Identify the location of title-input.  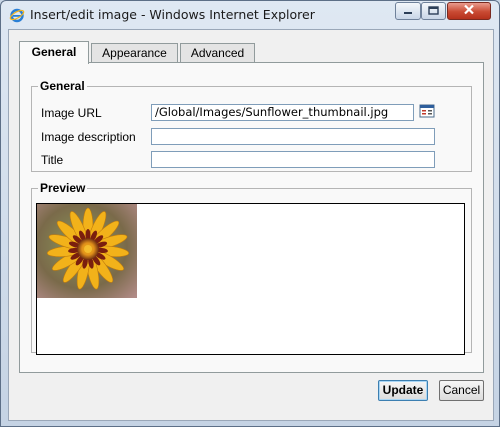
(293, 159).